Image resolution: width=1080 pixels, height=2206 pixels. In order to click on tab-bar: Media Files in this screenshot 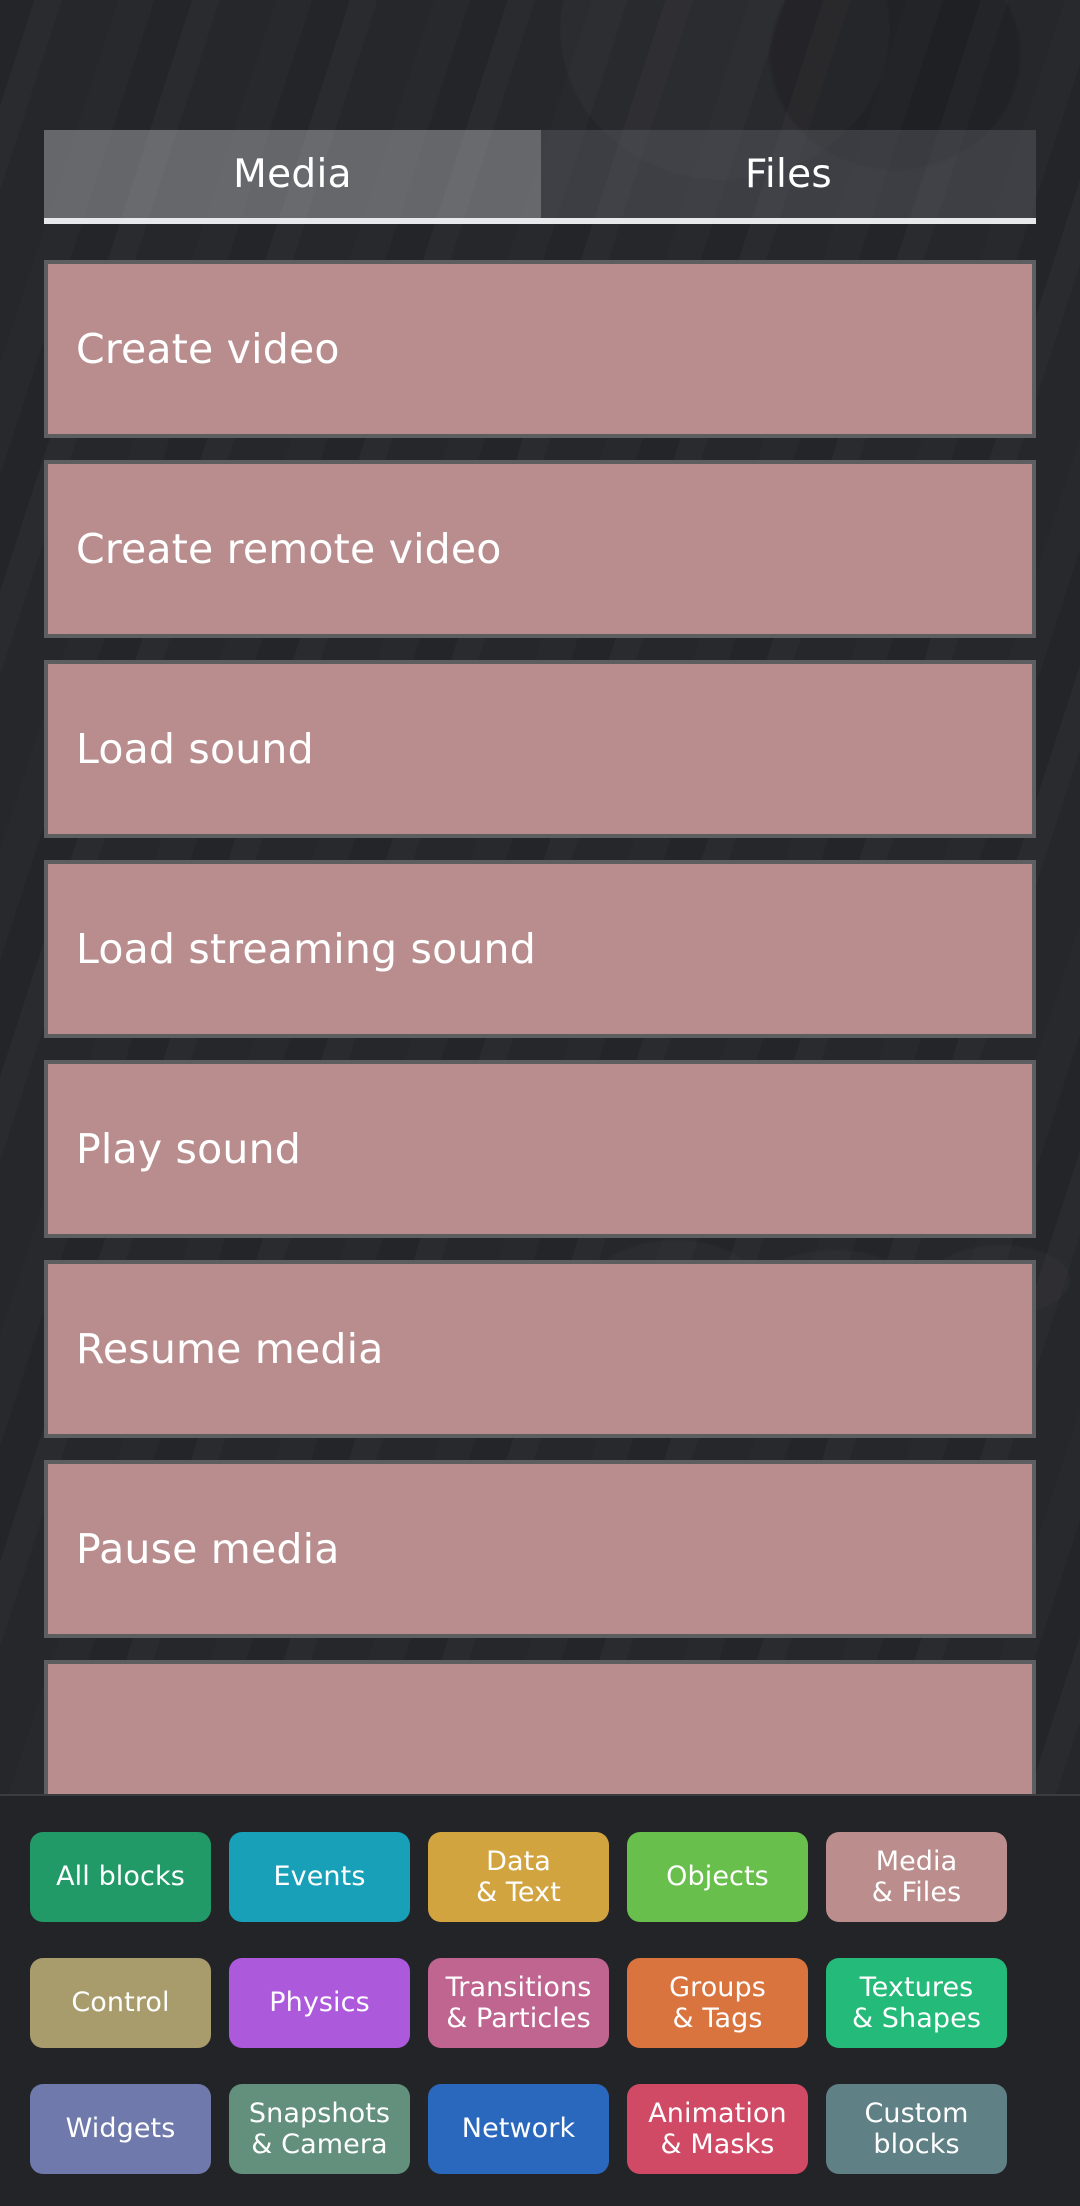, I will do `click(540, 174)`.